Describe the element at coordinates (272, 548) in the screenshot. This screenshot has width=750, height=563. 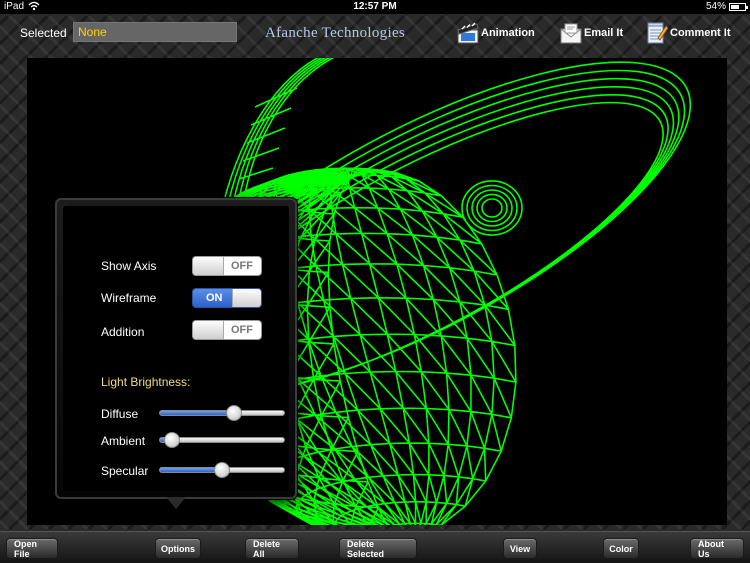
I see `delete-all-button: Delete All` at that location.